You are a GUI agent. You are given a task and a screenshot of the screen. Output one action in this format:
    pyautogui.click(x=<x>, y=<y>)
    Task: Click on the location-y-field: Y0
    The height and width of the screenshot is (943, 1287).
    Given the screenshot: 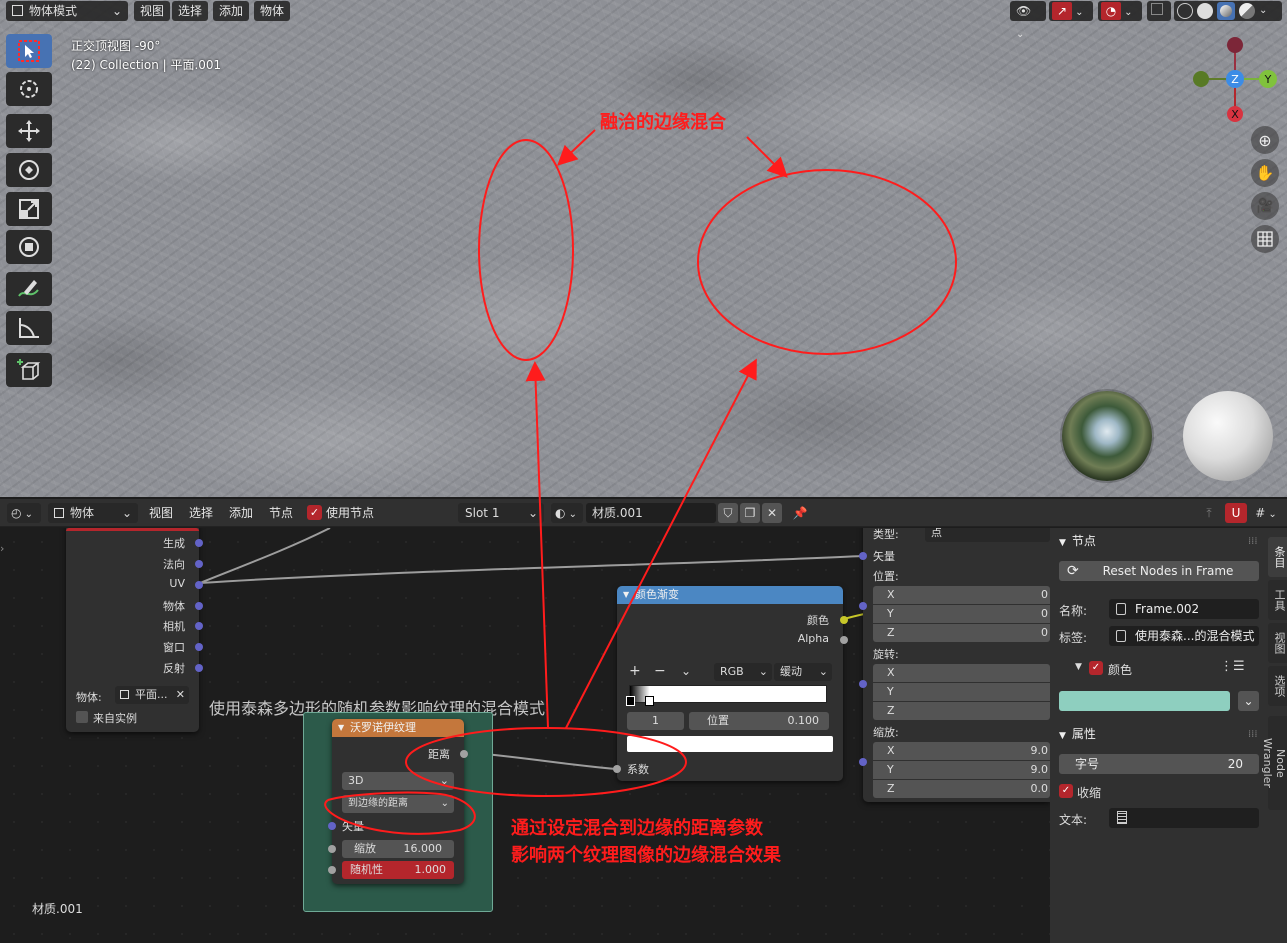 What is the action you would take?
    pyautogui.click(x=961, y=614)
    